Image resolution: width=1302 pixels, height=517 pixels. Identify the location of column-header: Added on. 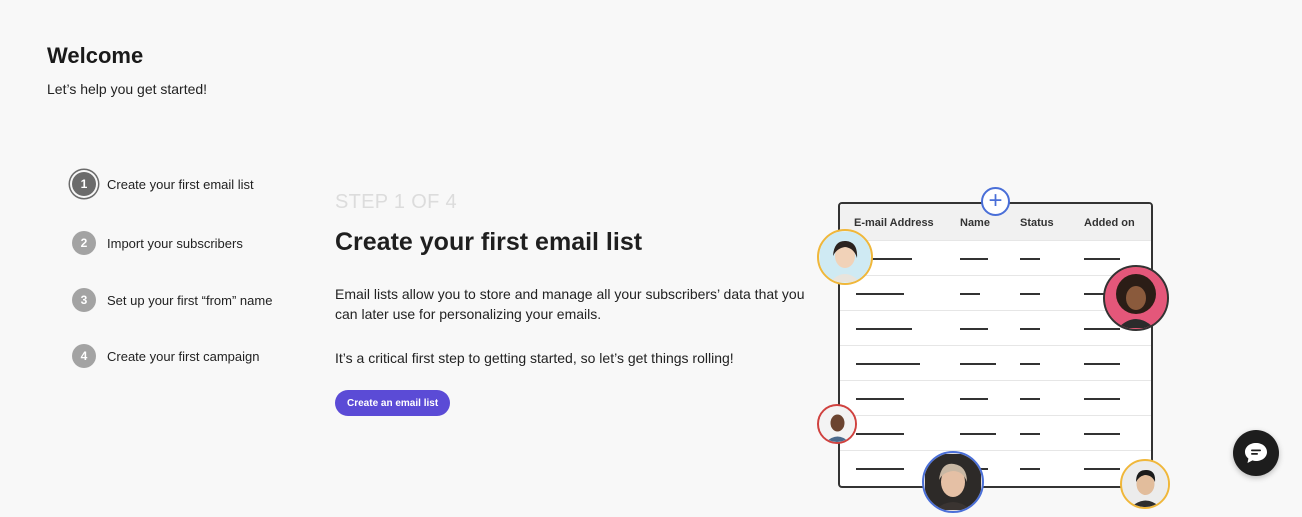
(1109, 223).